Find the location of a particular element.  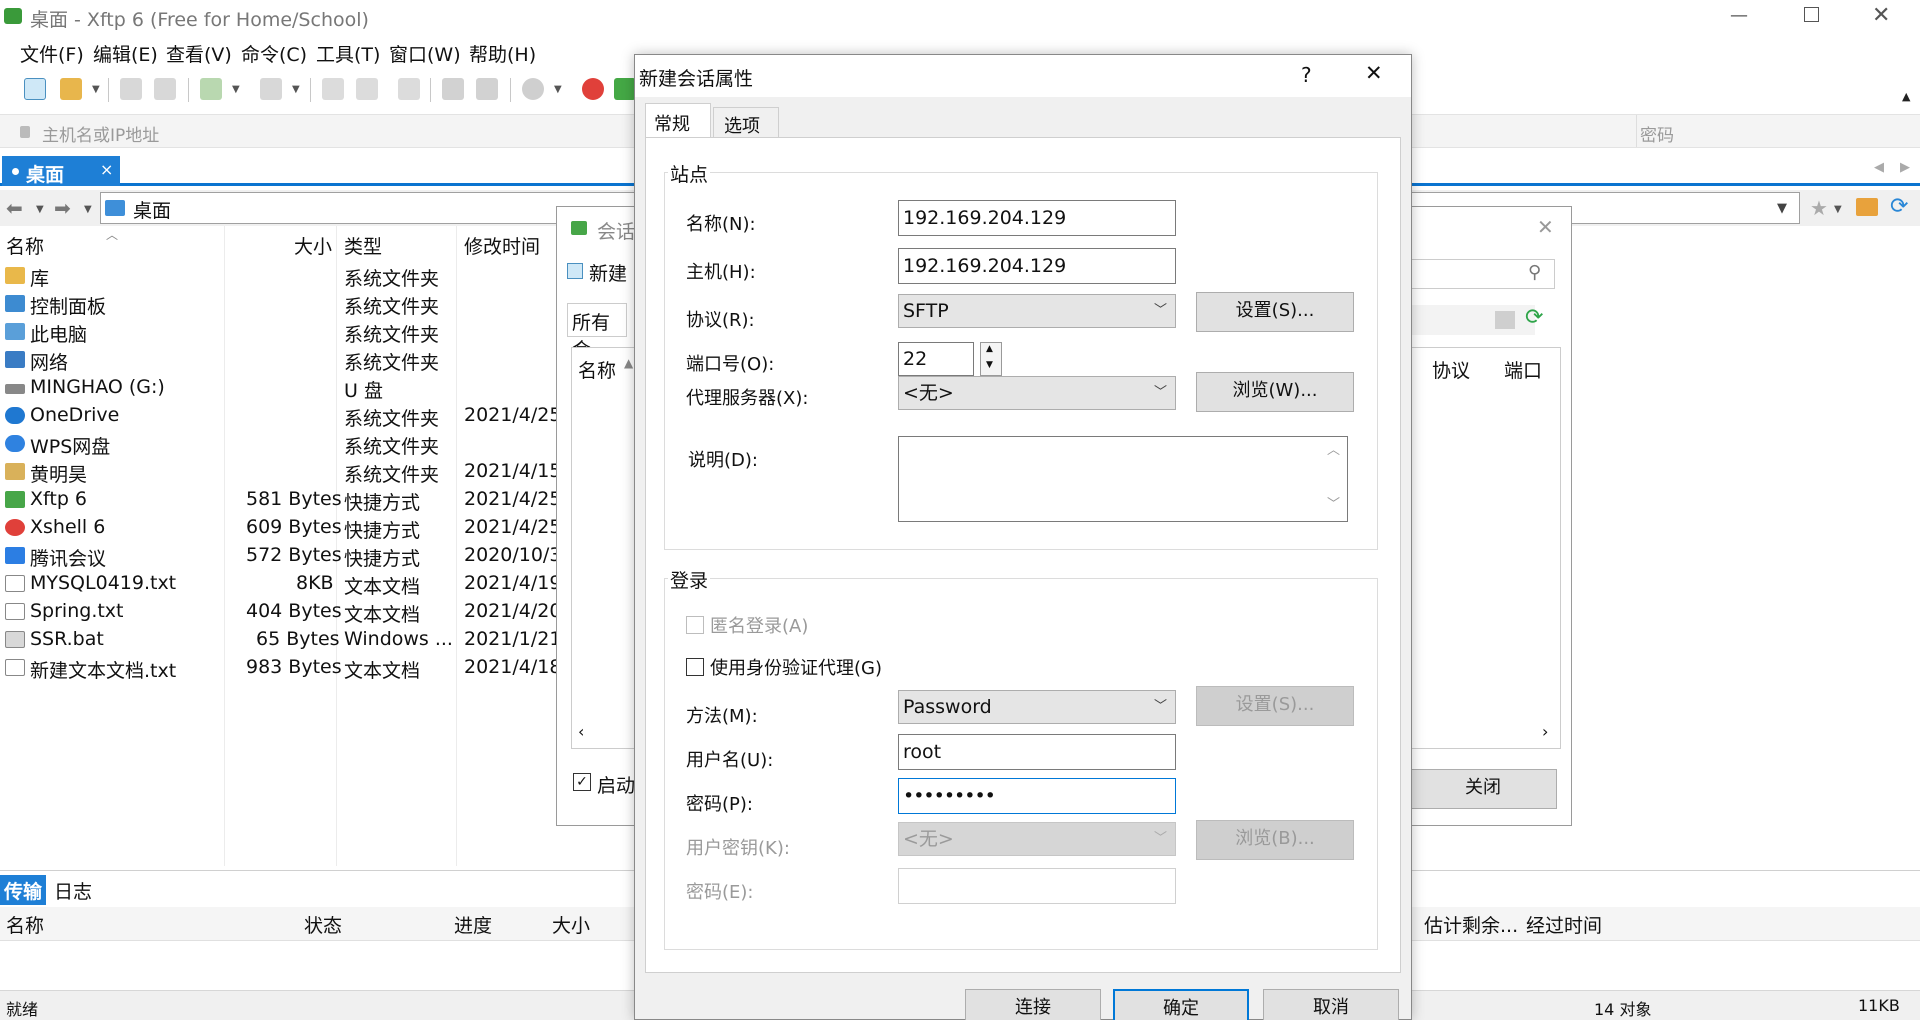

username-input: root is located at coordinates (1037, 752).